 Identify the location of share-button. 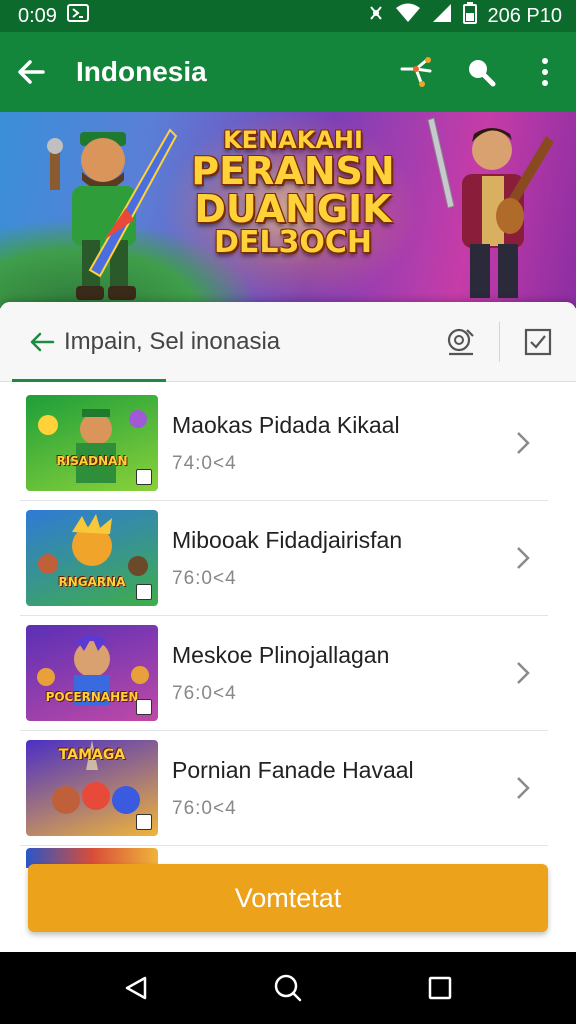
(417, 72).